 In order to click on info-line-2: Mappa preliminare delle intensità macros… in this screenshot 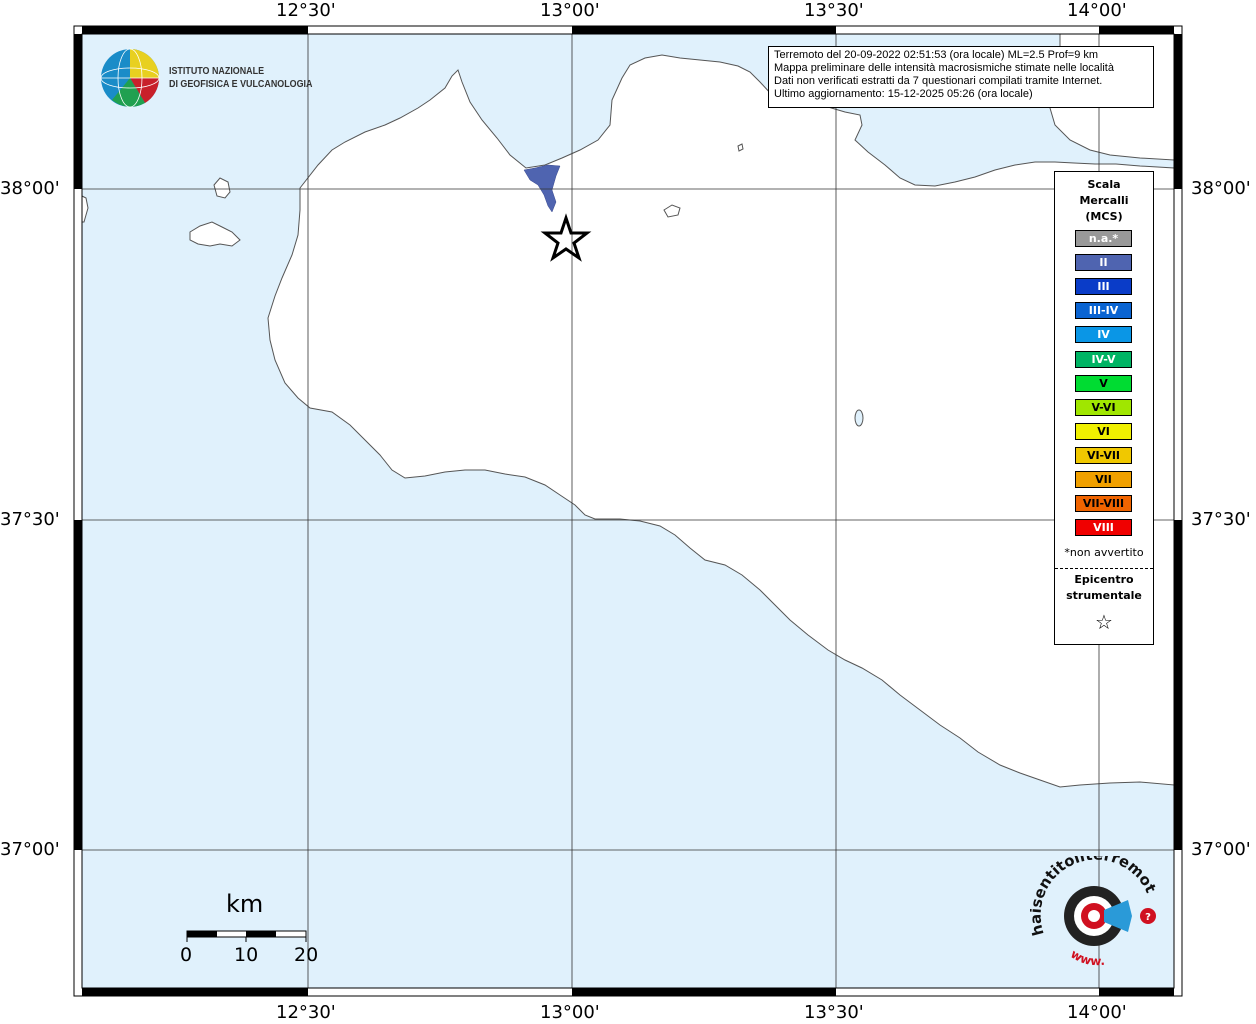, I will do `click(944, 68)`.